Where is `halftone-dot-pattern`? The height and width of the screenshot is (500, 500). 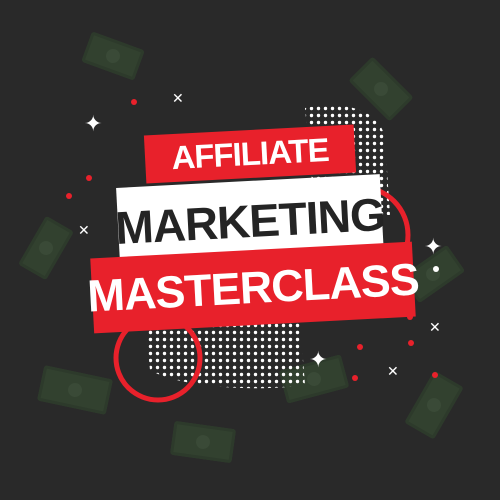
halftone-dot-pattern is located at coordinates (225, 354).